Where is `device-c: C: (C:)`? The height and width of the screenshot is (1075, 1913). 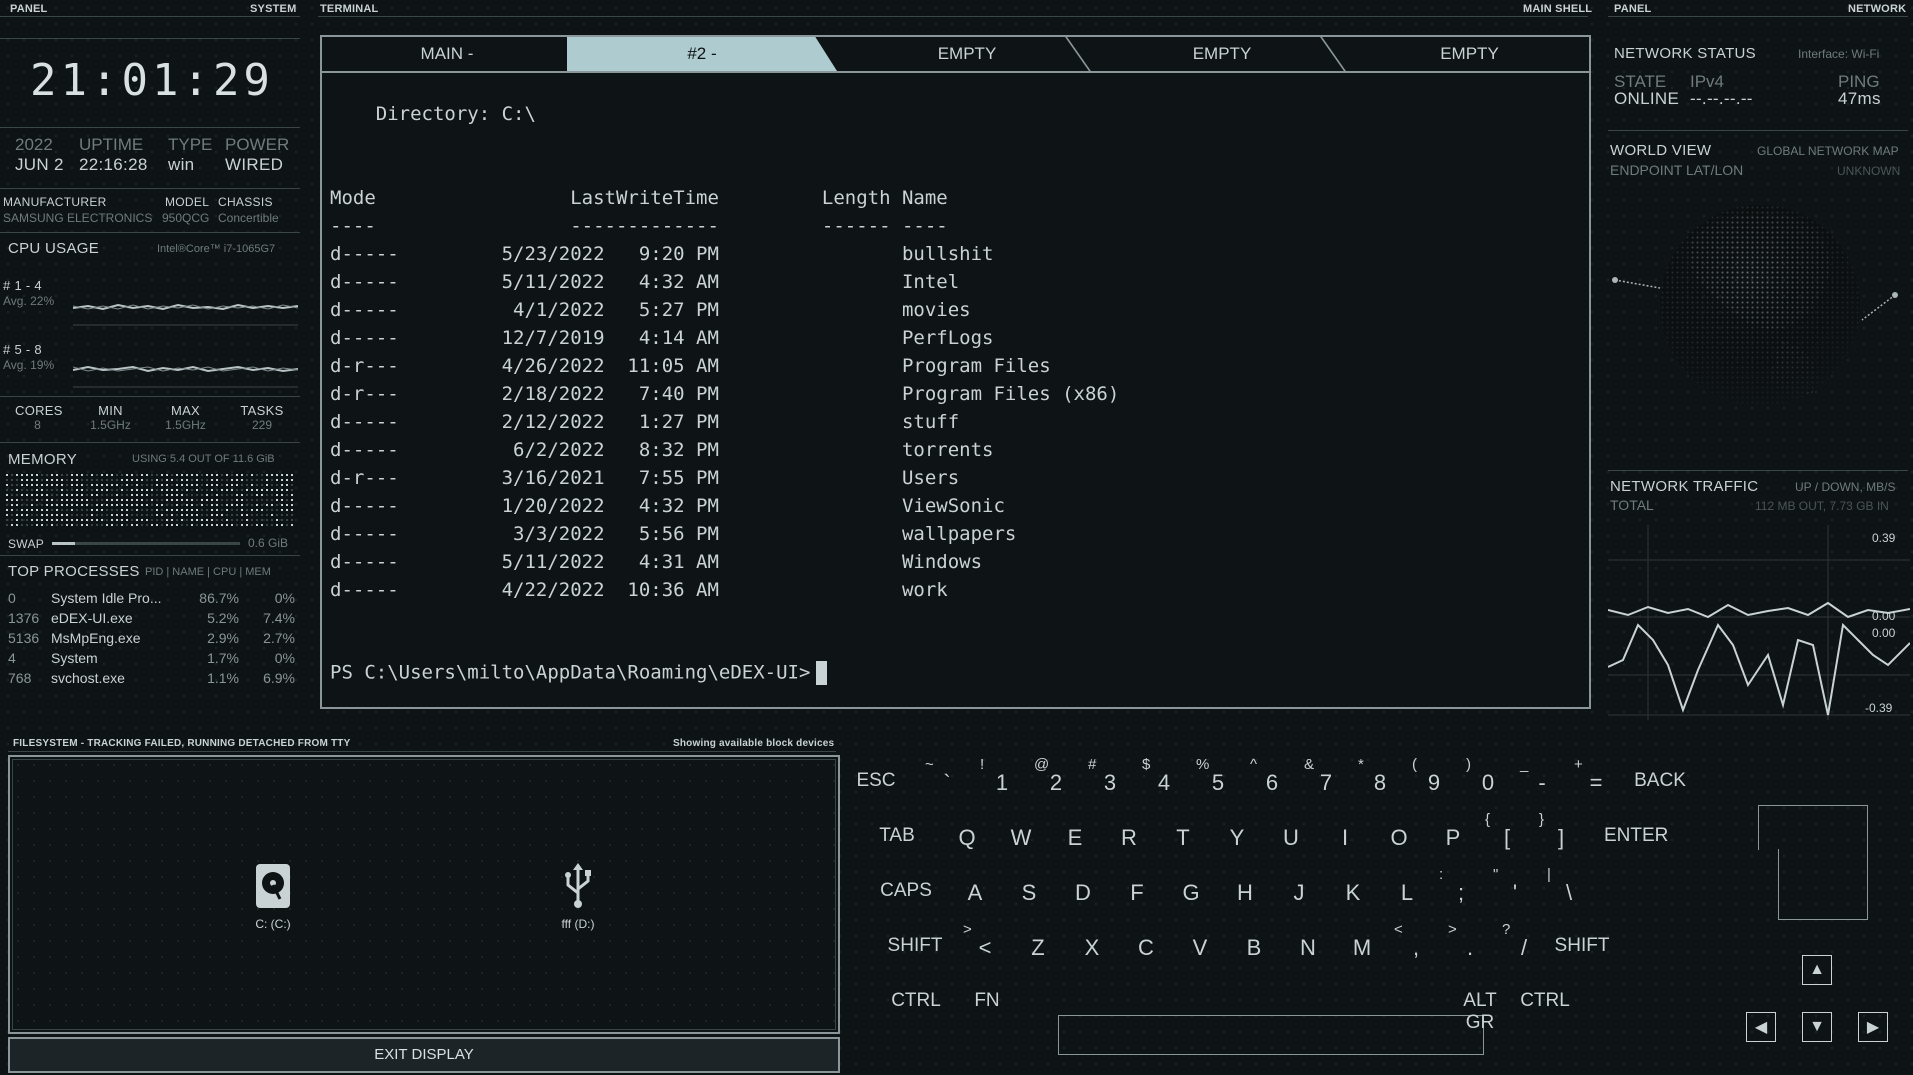
device-c: C: (C:) is located at coordinates (273, 897).